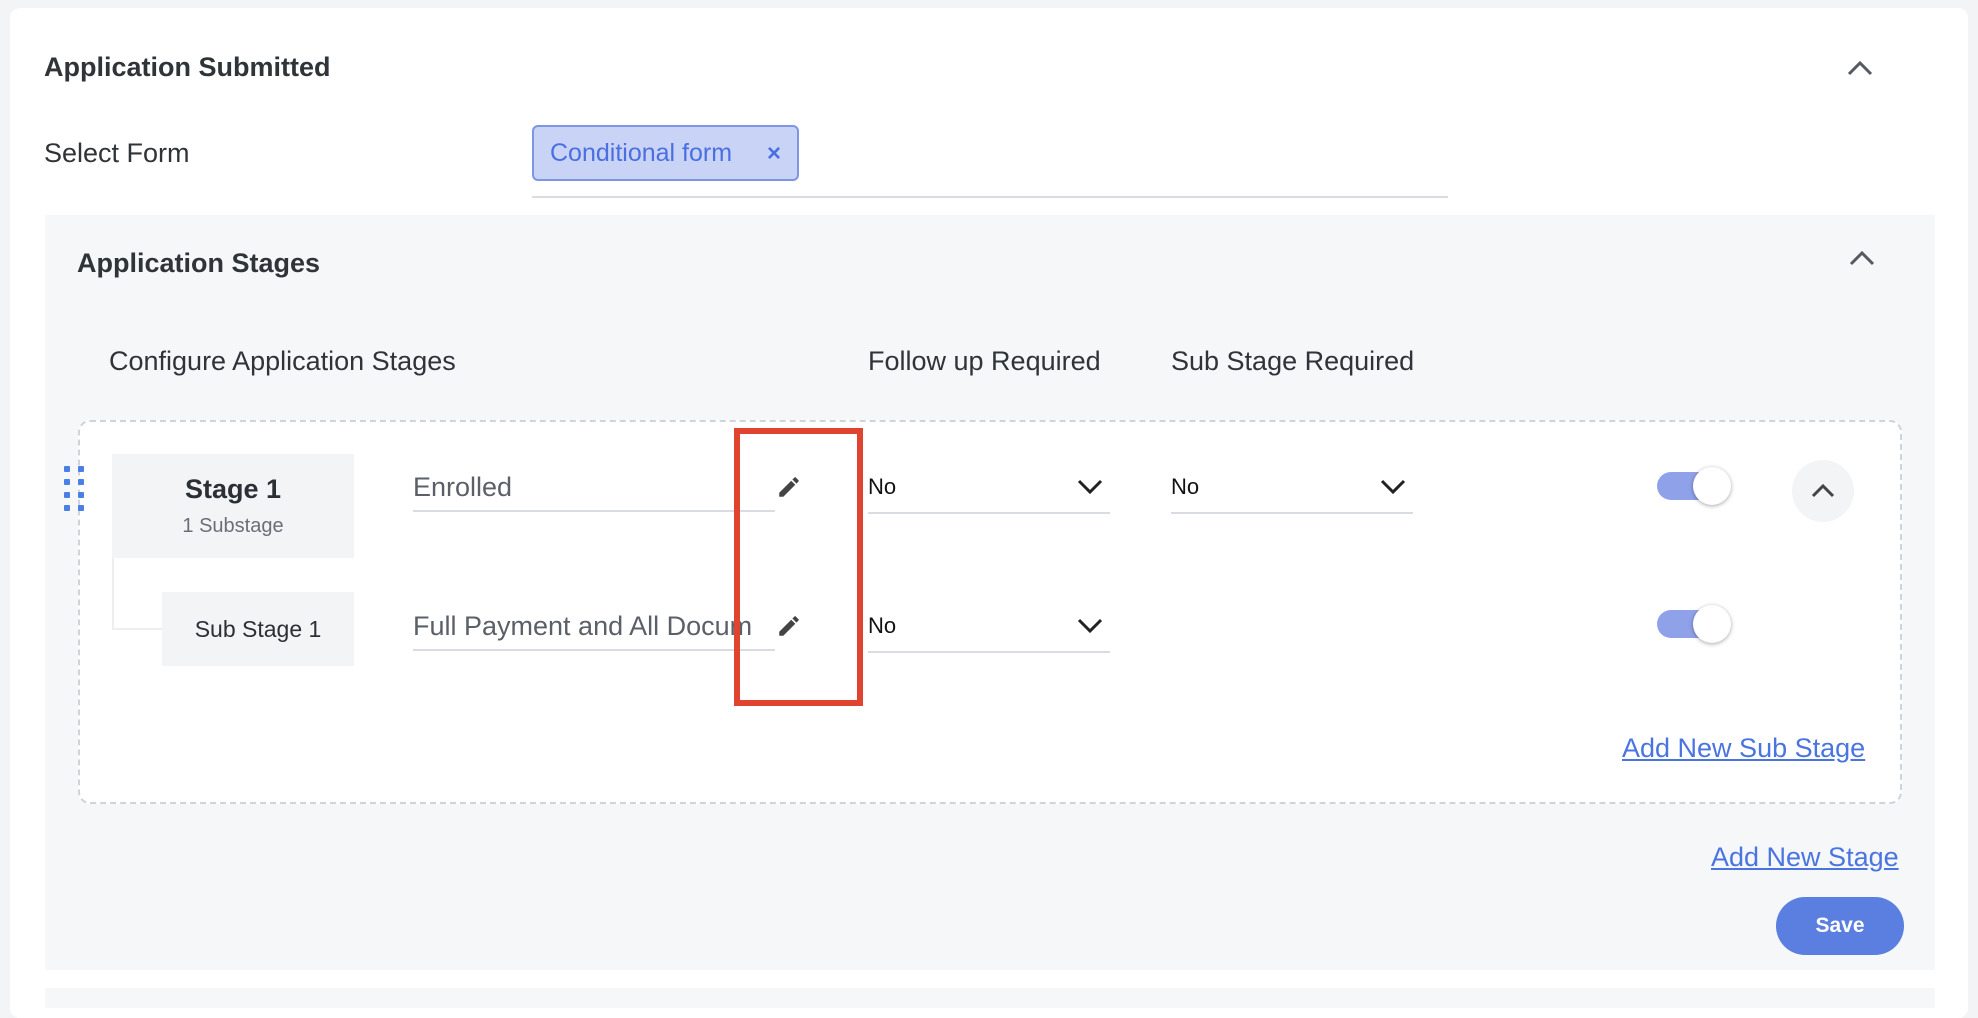 Image resolution: width=1978 pixels, height=1018 pixels. Describe the element at coordinates (989, 627) in the screenshot. I see `sub-stage-follow-up-select: No` at that location.